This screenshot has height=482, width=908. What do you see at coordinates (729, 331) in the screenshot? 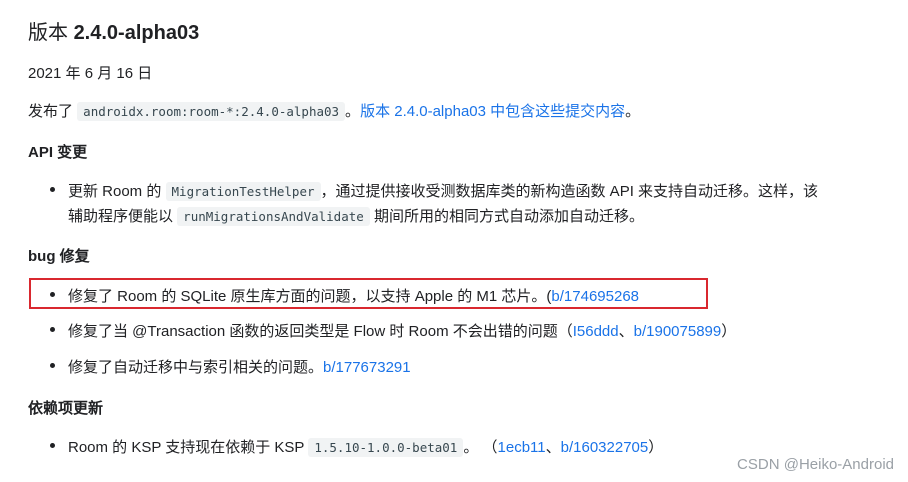
I see `bug2-suffix: ）` at bounding box center [729, 331].